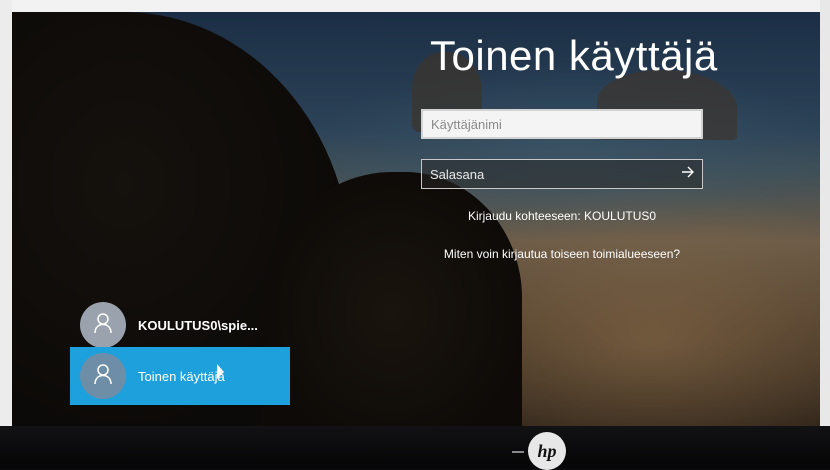 Image resolution: width=830 pixels, height=470 pixels. I want to click on monitor-bezel-right, so click(825, 234).